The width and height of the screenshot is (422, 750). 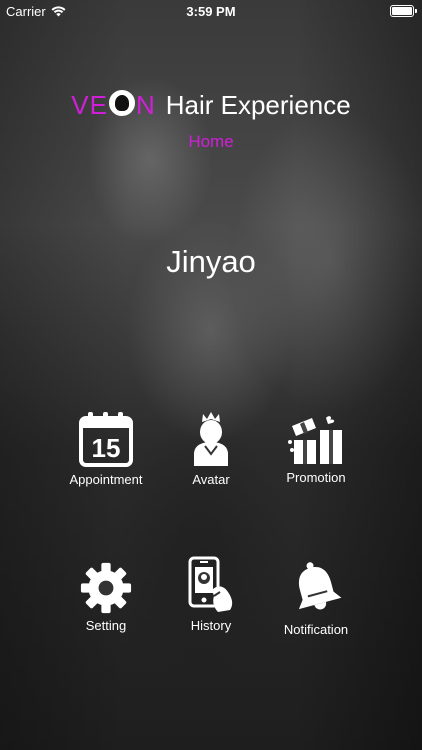 I want to click on promotion-button: Promotion, so click(x=316, y=449).